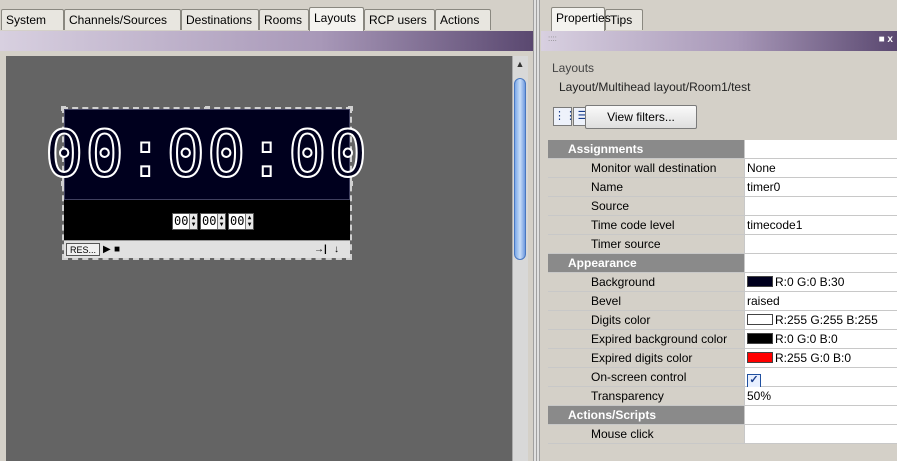  What do you see at coordinates (821, 225) in the screenshot?
I see `property-value: timecode1` at bounding box center [821, 225].